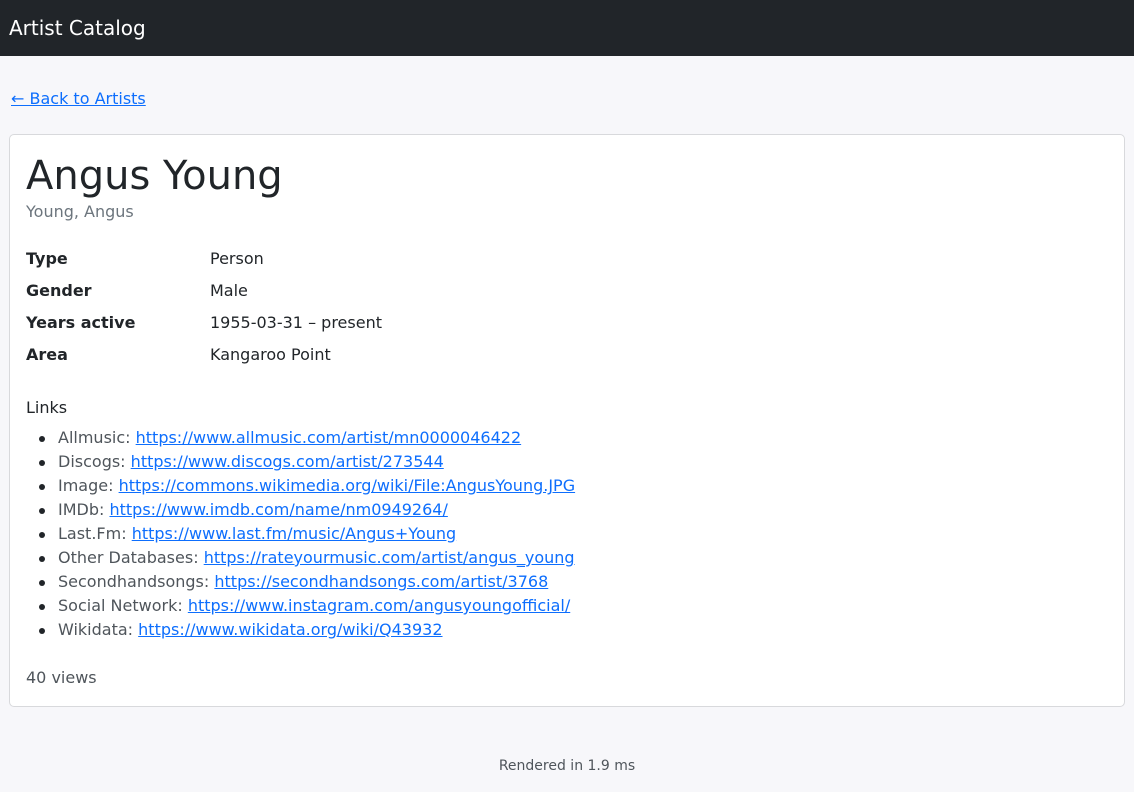 The image size is (1134, 792). What do you see at coordinates (47, 258) in the screenshot?
I see `attr-label-type: Type` at bounding box center [47, 258].